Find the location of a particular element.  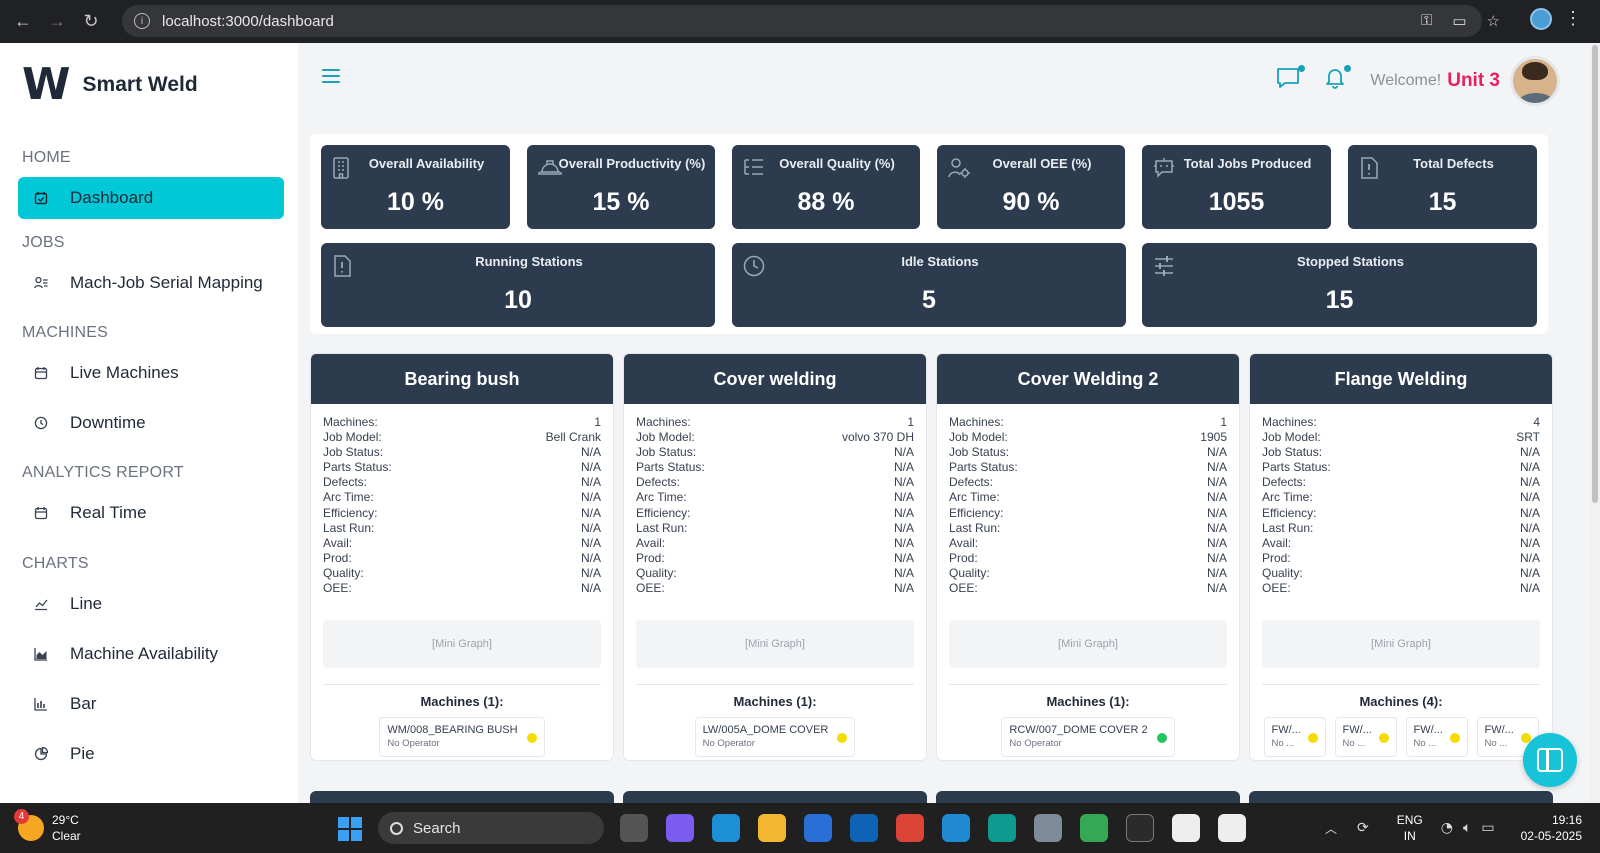

postman-icon is located at coordinates (1232, 828).